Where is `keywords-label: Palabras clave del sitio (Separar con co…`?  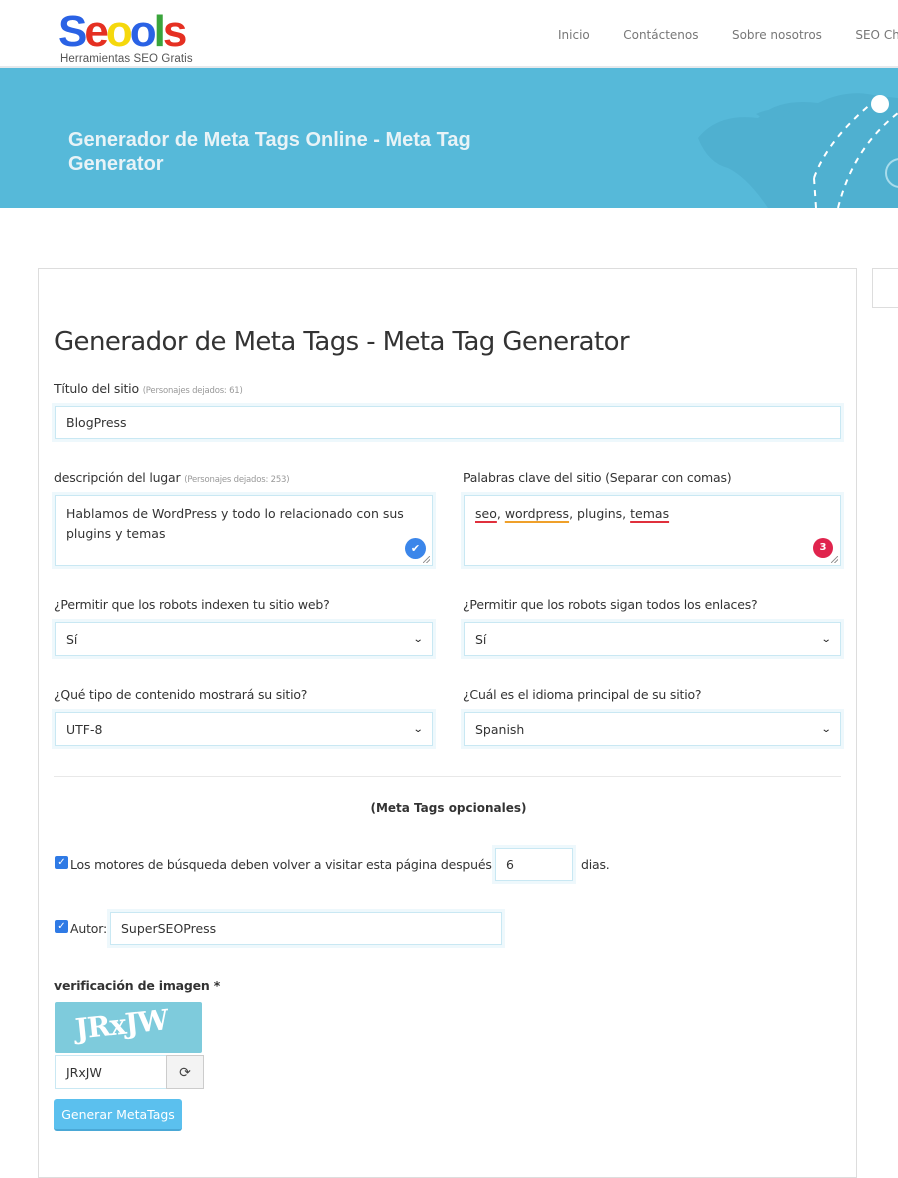 keywords-label: Palabras clave del sitio (Separar con co… is located at coordinates (597, 477).